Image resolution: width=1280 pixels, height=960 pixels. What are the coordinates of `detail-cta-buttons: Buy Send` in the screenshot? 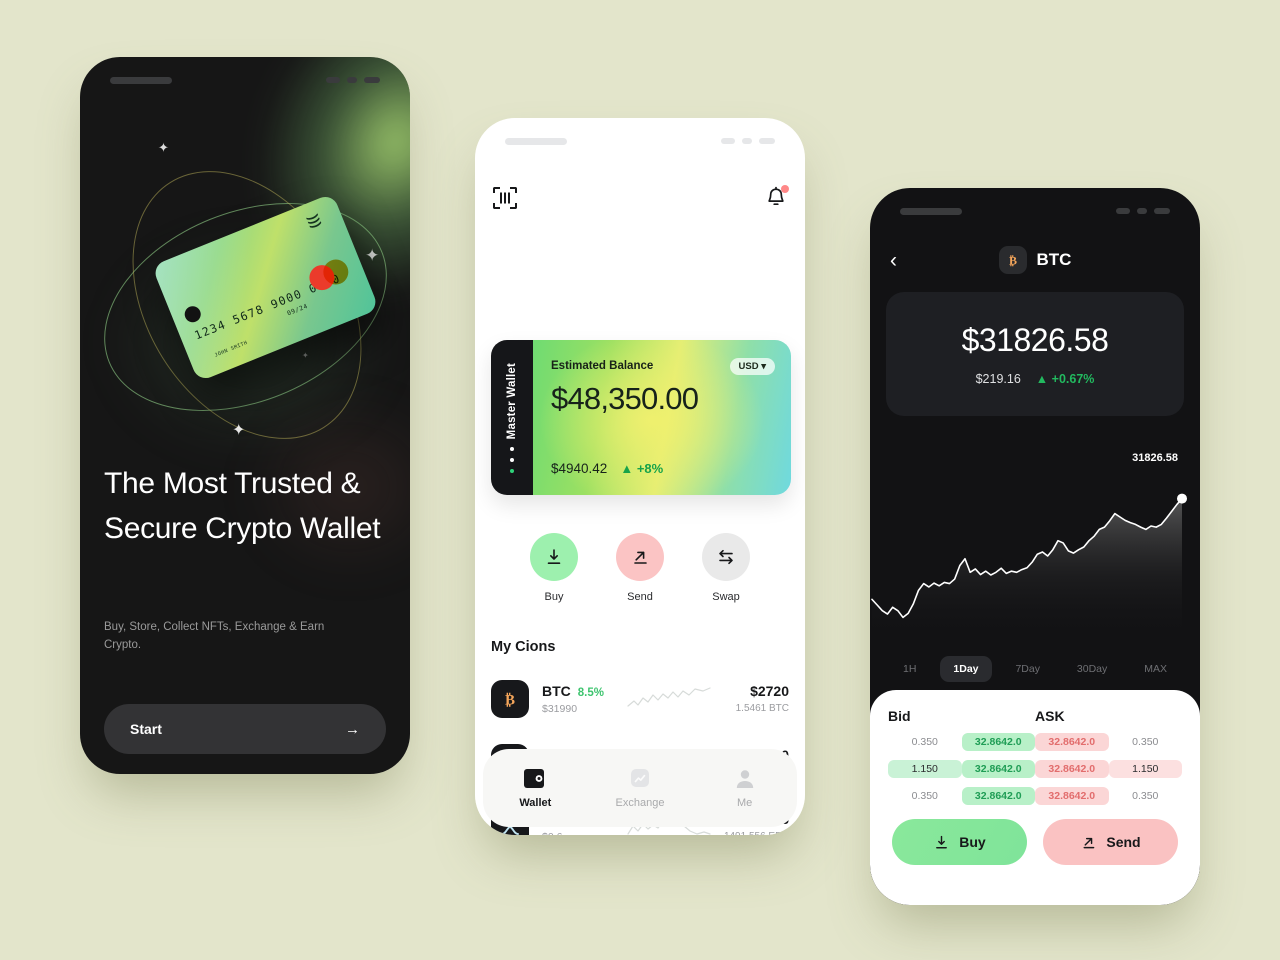 It's located at (1035, 842).